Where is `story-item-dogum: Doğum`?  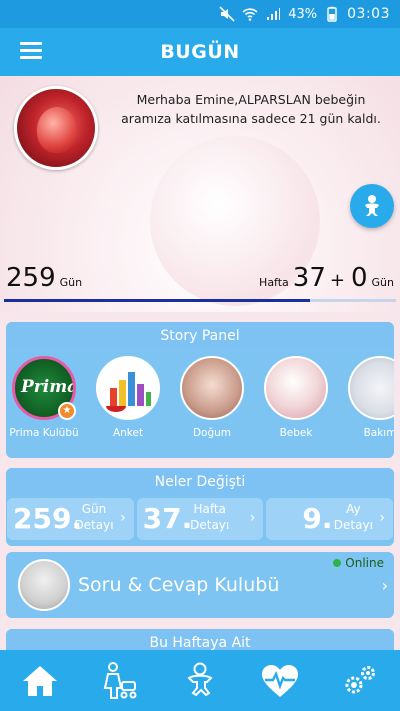 story-item-dogum: Doğum is located at coordinates (216, 405).